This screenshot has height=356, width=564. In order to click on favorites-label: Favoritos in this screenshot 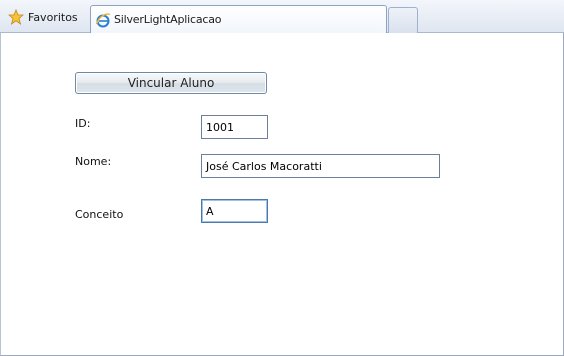, I will do `click(53, 17)`.